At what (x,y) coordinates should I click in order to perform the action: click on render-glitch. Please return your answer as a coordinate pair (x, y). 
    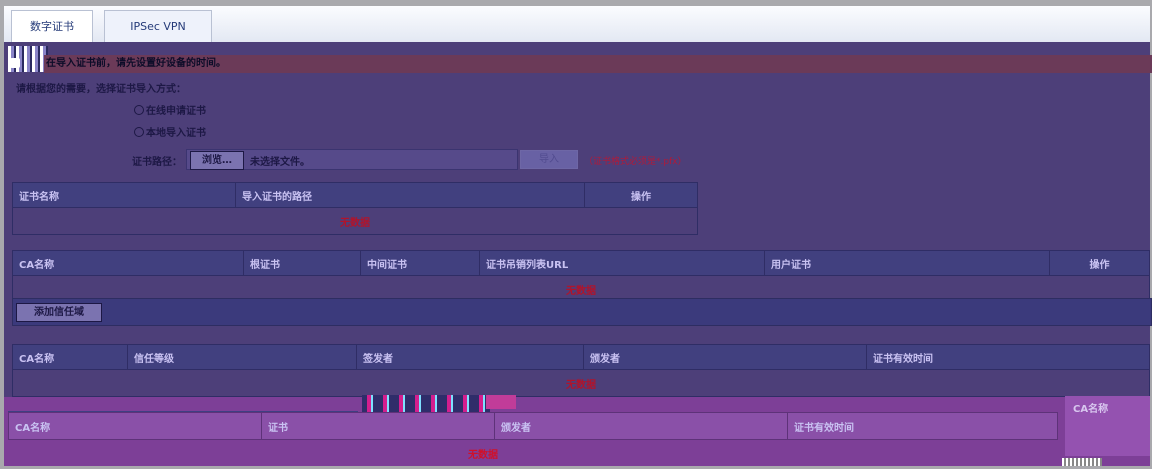
    Looking at the image, I should click on (501, 402).